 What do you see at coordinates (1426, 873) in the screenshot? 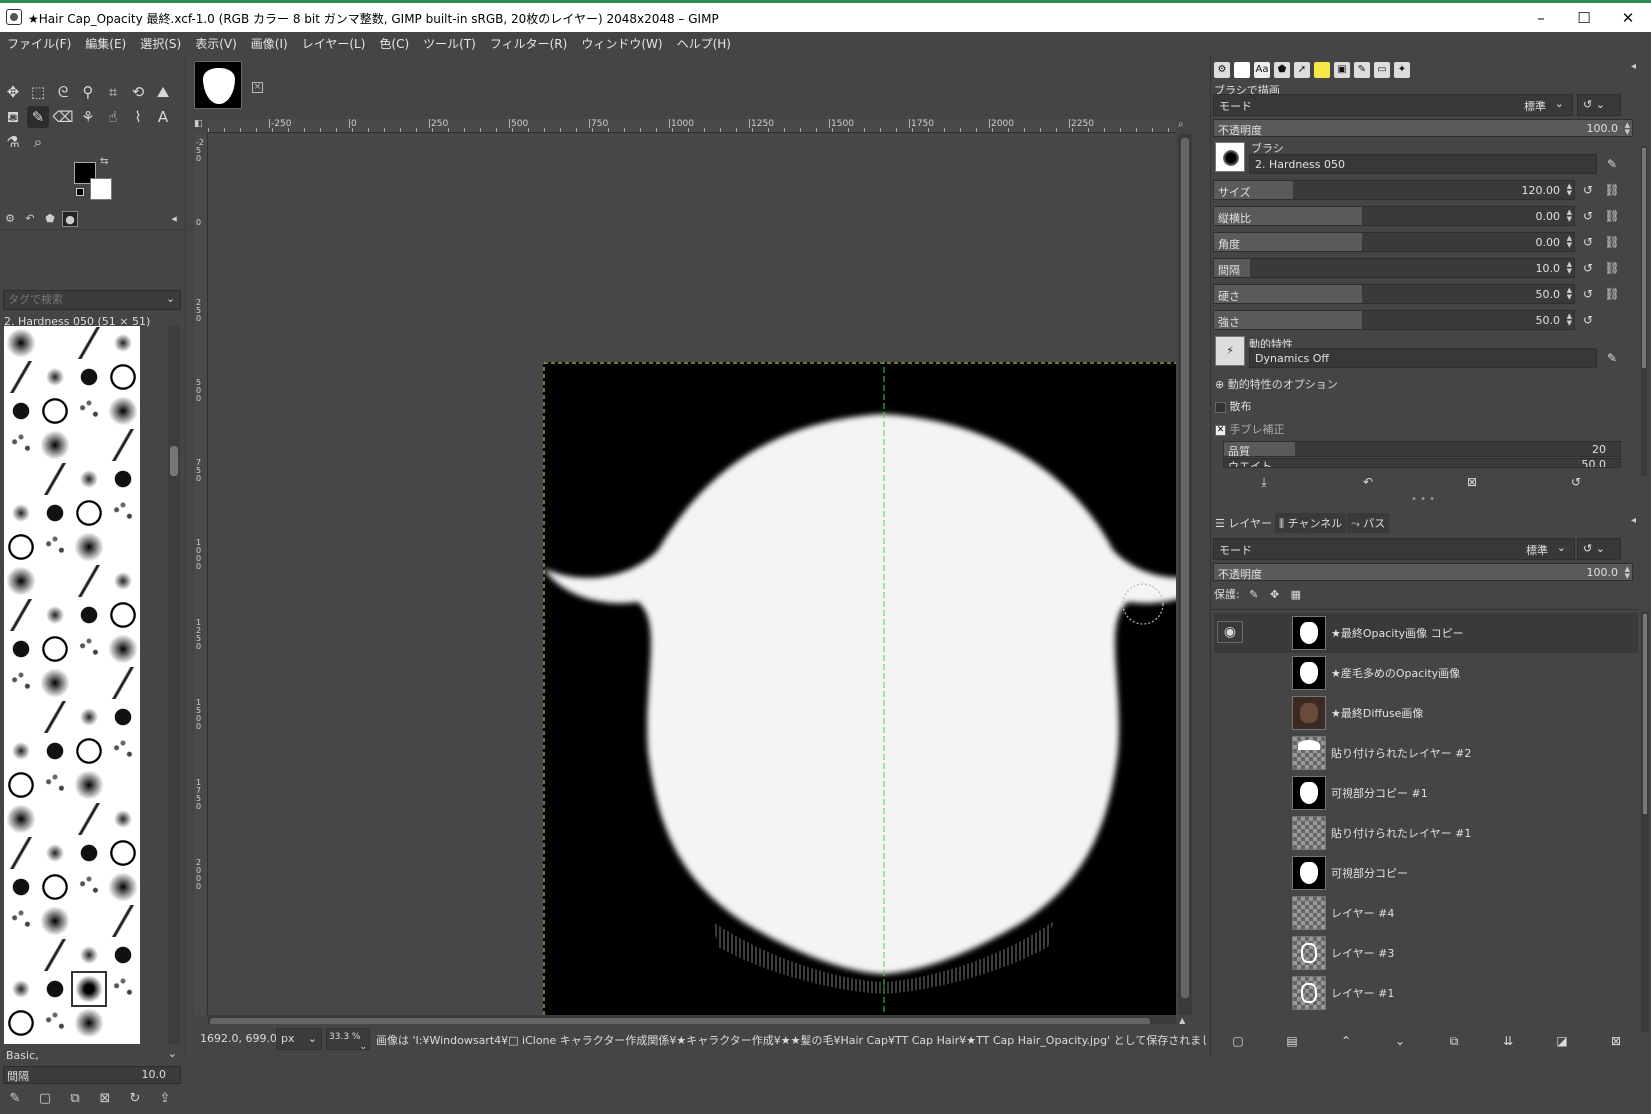
I see `layer-row: 可視部分コピー` at bounding box center [1426, 873].